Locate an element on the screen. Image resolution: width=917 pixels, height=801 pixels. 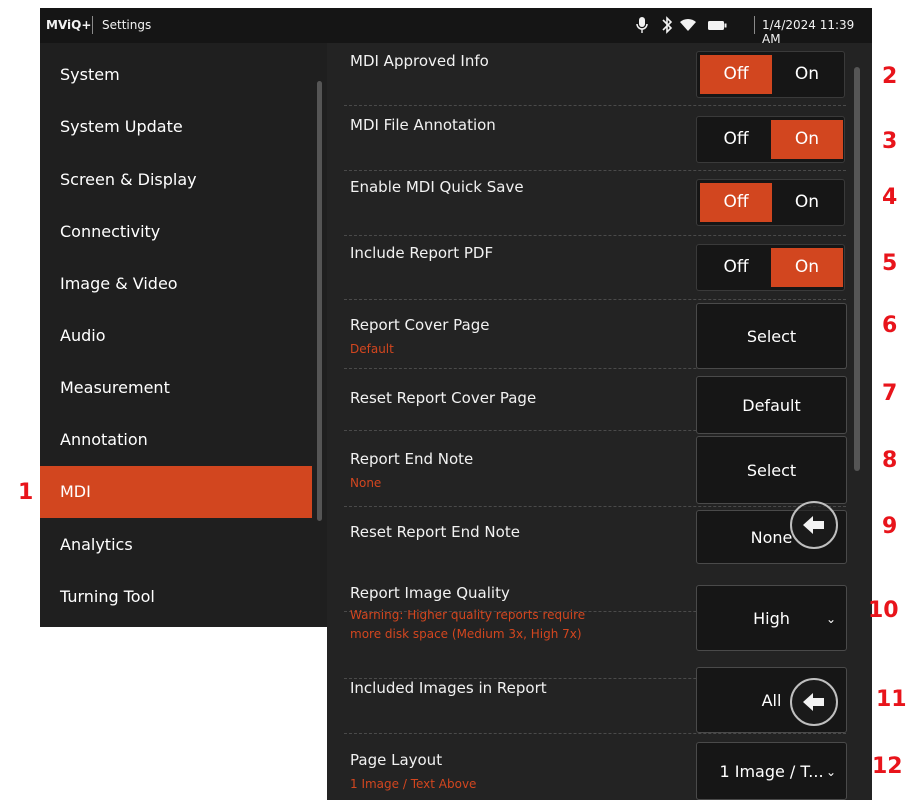
sidebar-item-label: Image & Video is located at coordinates (119, 283).